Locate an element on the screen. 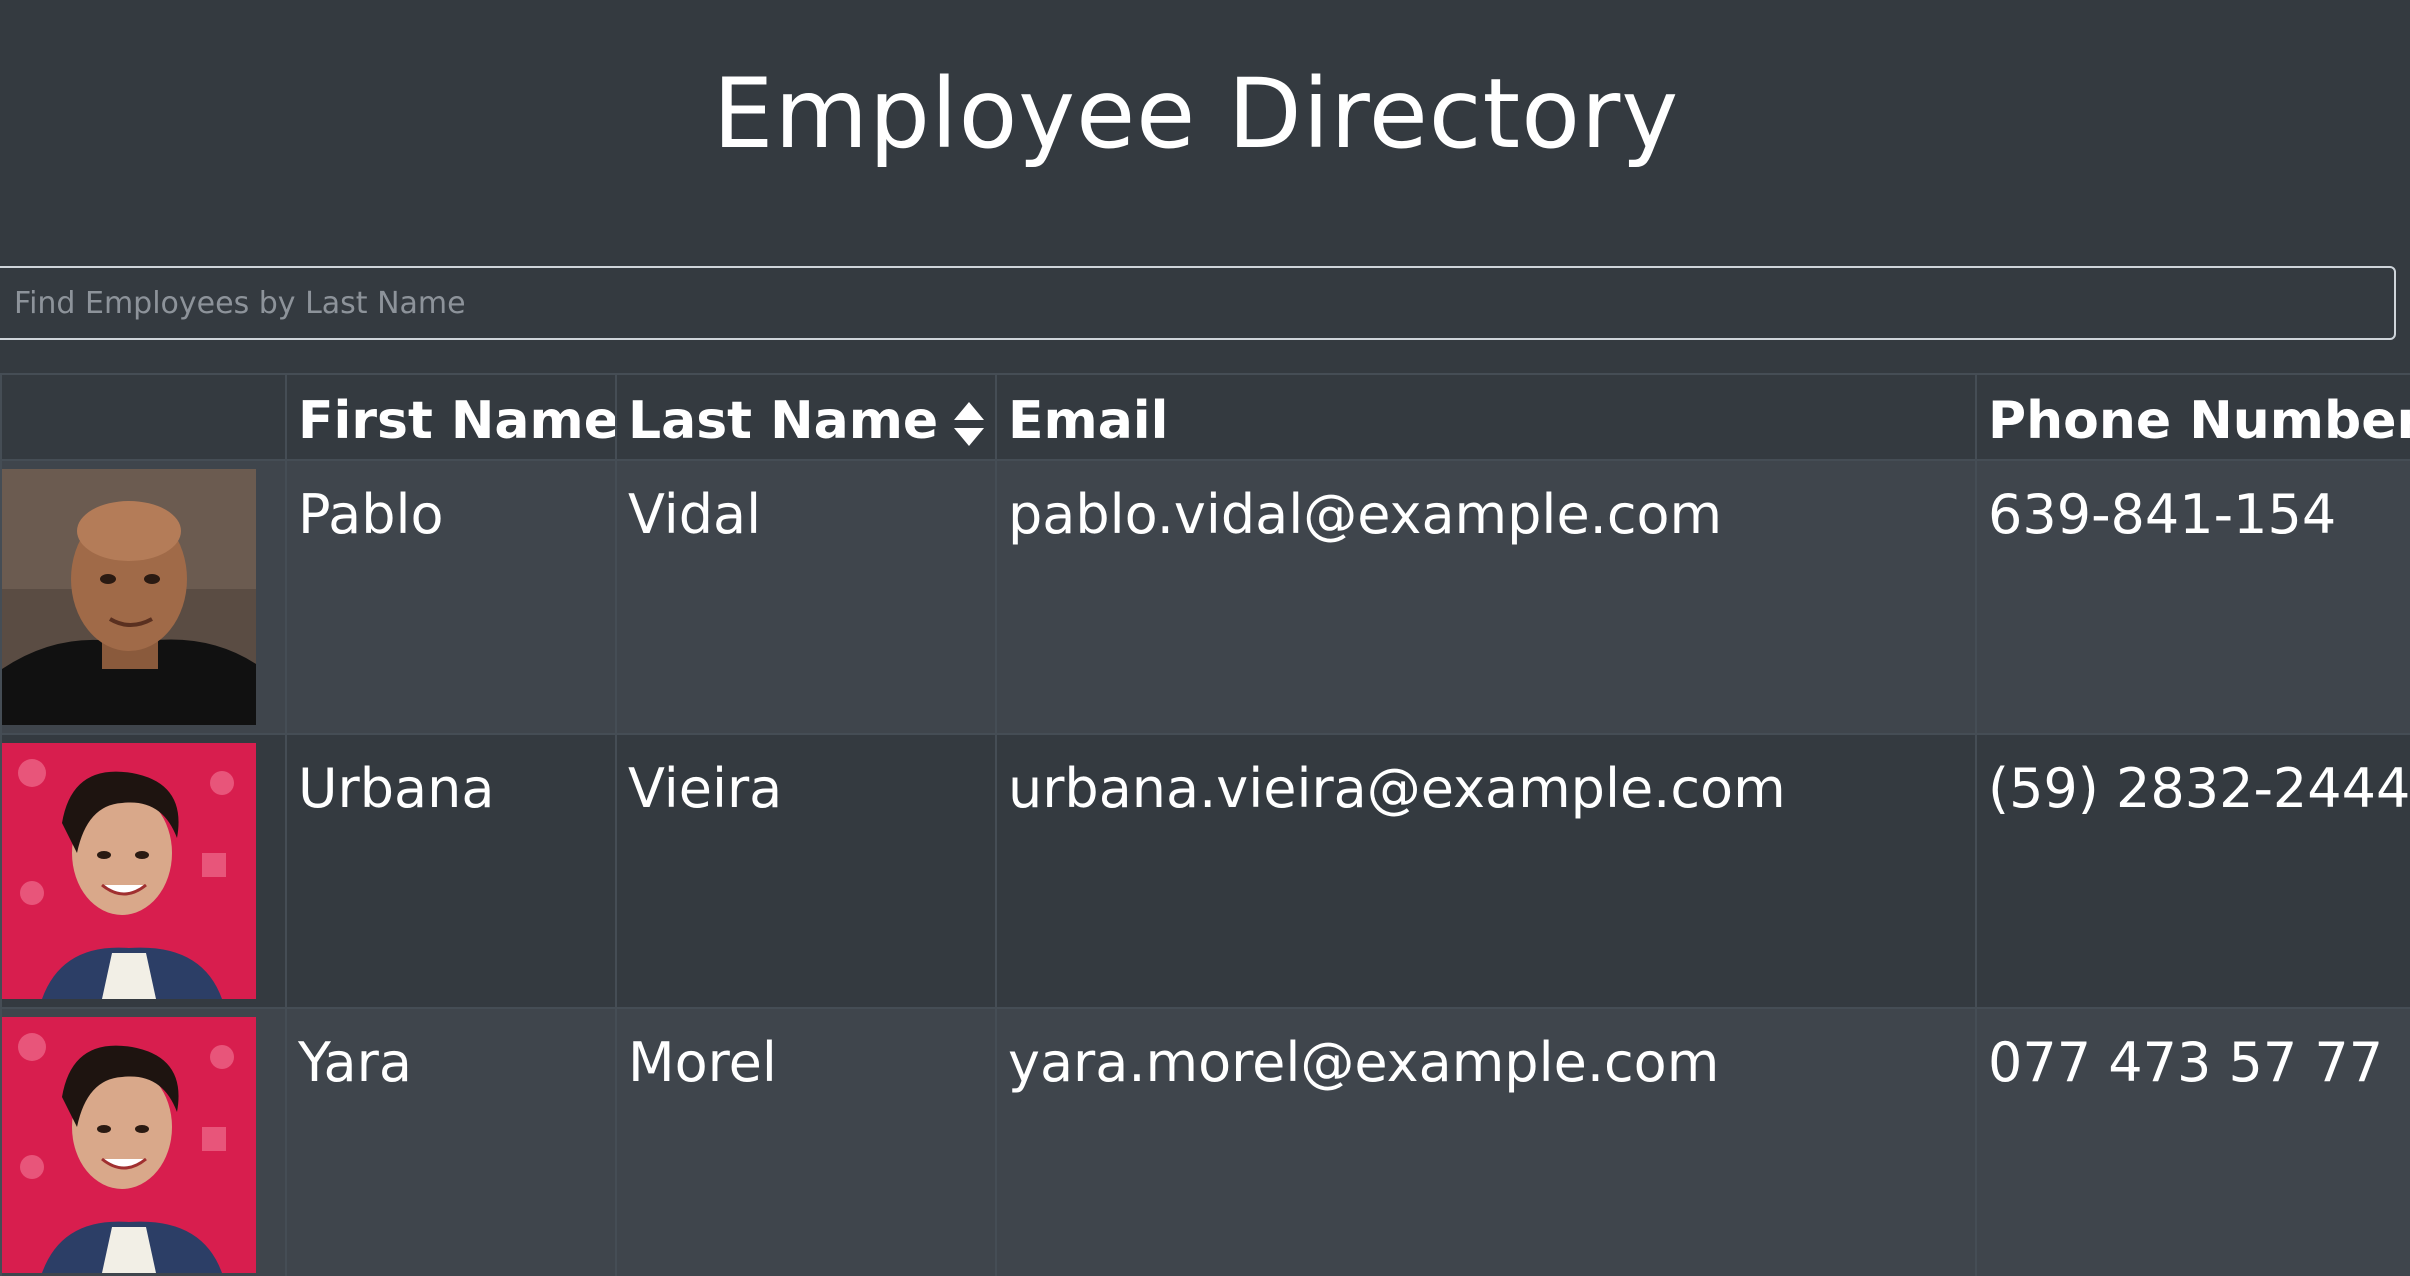 The height and width of the screenshot is (1276, 2410). first-name-cell: Yara is located at coordinates (451, 1141).